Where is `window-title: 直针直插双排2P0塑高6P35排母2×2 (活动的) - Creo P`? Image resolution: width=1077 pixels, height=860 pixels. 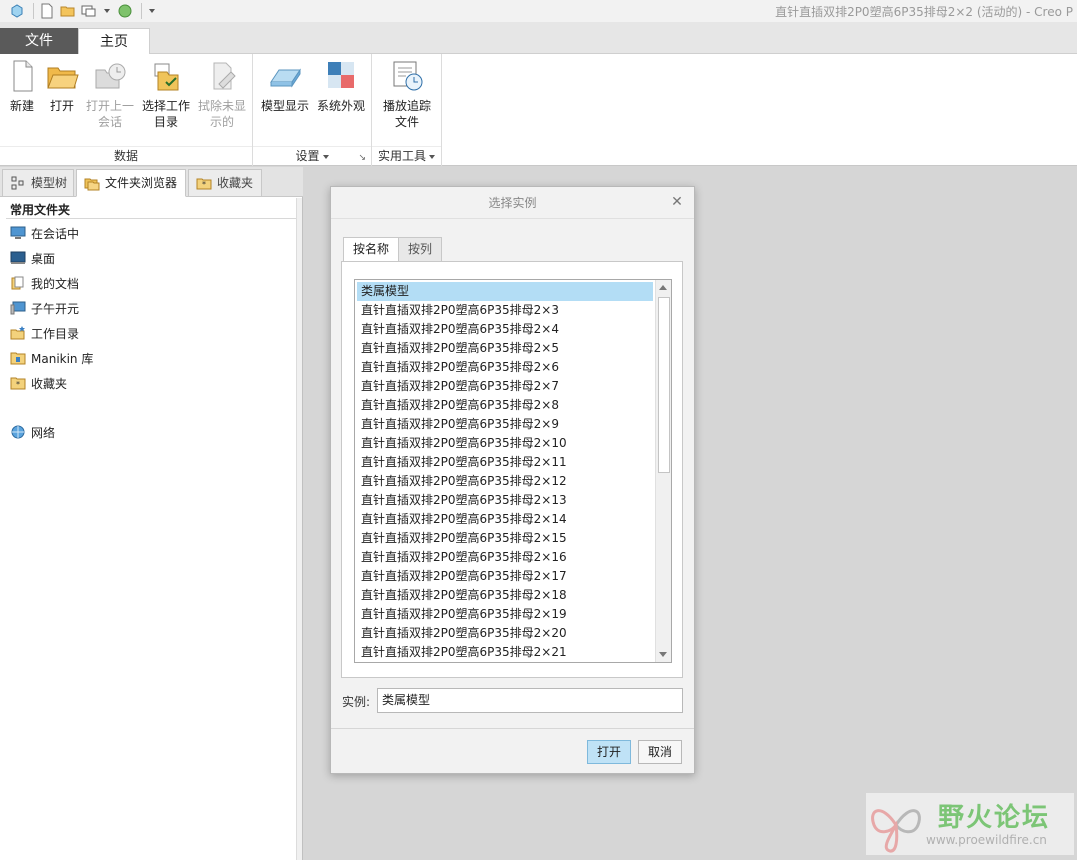 window-title: 直针直插双排2P0塑高6P35排母2×2 (活动的) - Creo P is located at coordinates (924, 12).